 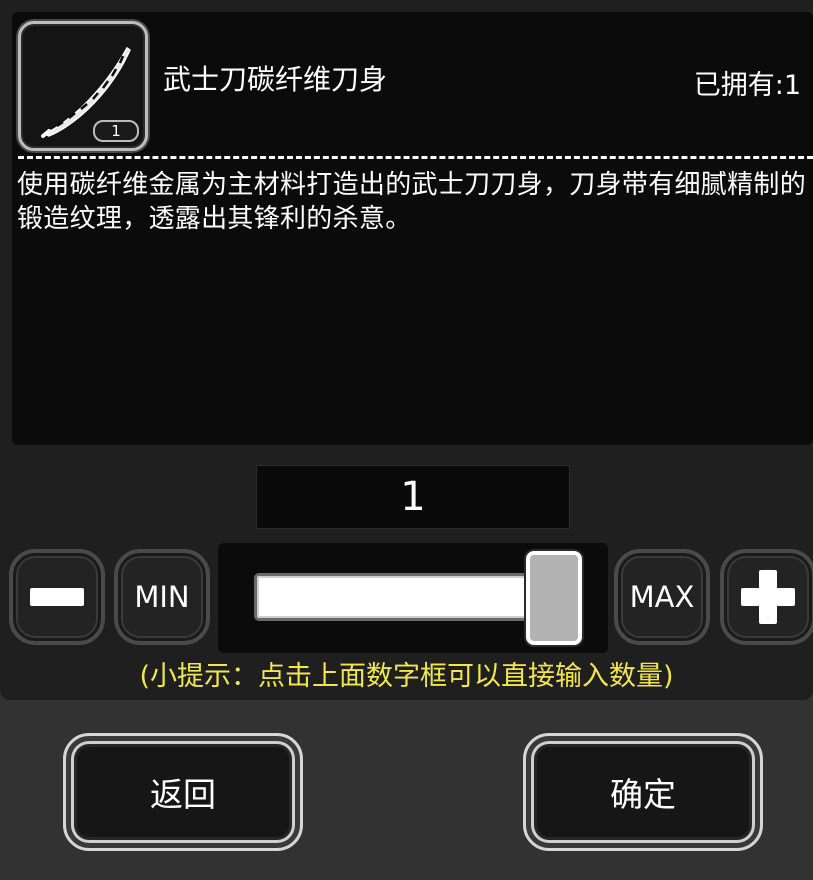 What do you see at coordinates (413, 497) in the screenshot?
I see `quantity-input: 1` at bounding box center [413, 497].